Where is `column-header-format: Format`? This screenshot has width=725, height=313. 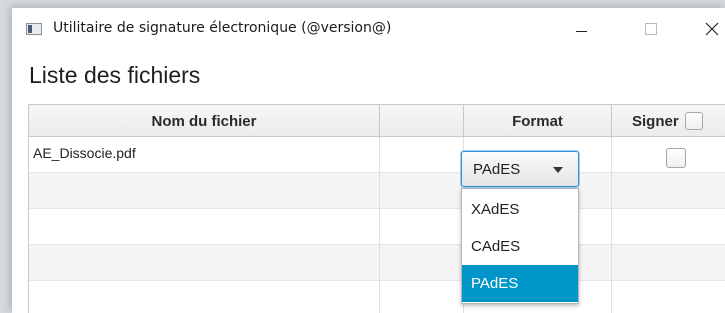
column-header-format: Format is located at coordinates (538, 121).